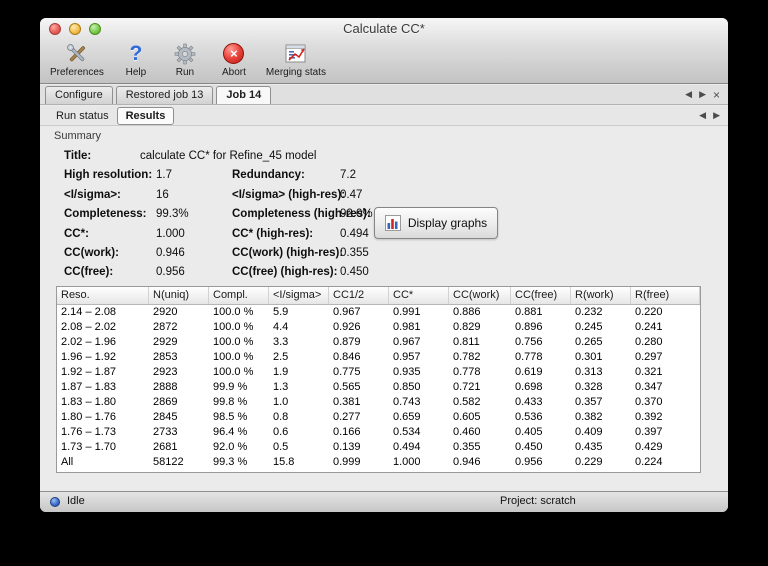 This screenshot has width=768, height=566. I want to click on table-cell: 0.956, so click(529, 462).